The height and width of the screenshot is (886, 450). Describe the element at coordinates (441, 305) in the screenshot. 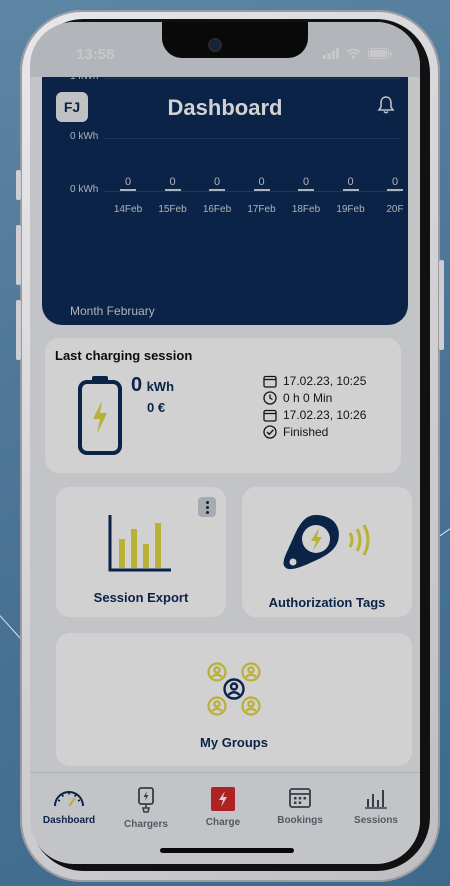

I see `phone-power-button` at that location.